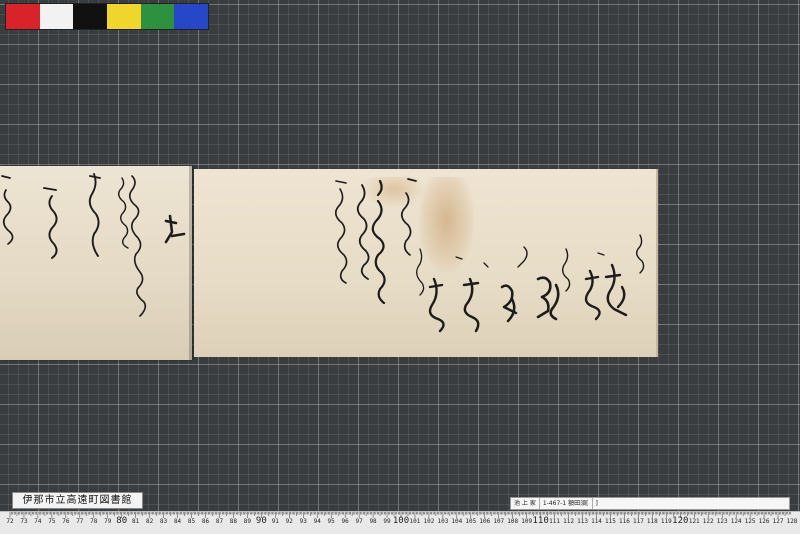  Describe the element at coordinates (489, 255) in the screenshot. I see `right-sheet-calligraphy` at that location.